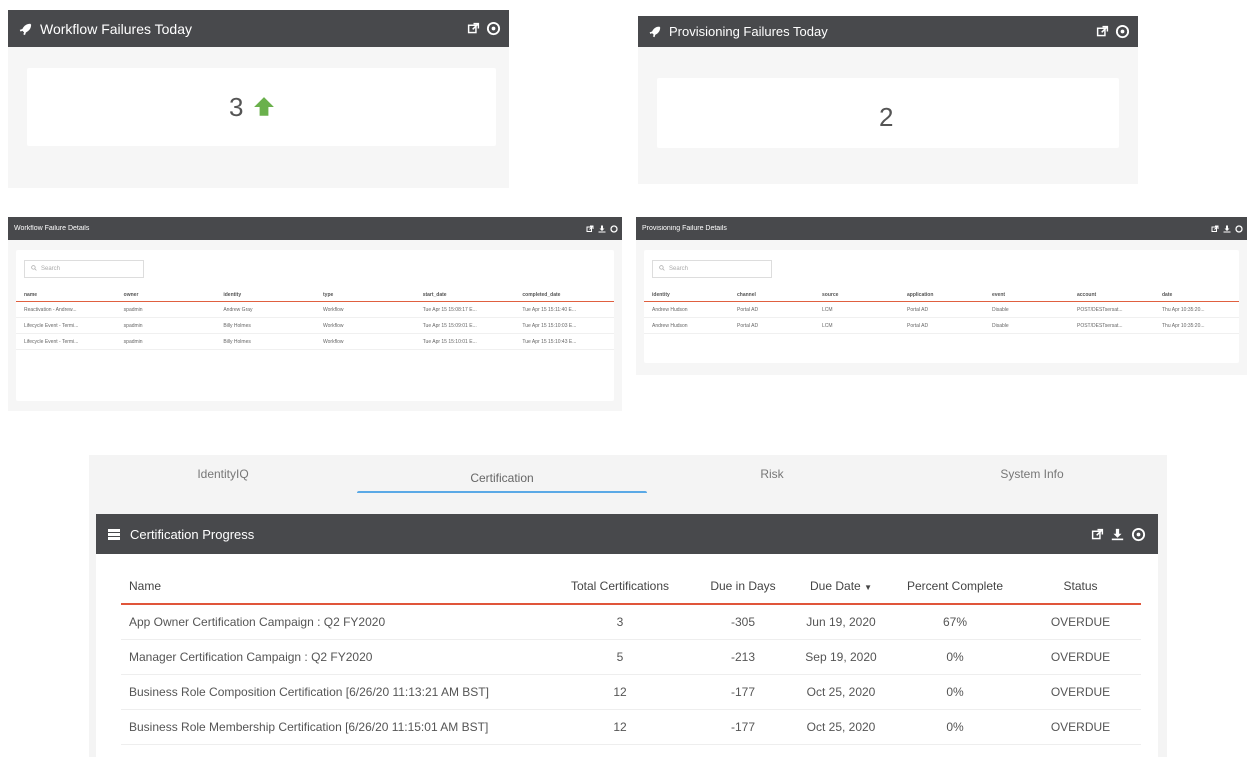 The width and height of the screenshot is (1247, 757). What do you see at coordinates (841, 586) in the screenshot?
I see `column-header-due-date: Due Date ▼` at bounding box center [841, 586].